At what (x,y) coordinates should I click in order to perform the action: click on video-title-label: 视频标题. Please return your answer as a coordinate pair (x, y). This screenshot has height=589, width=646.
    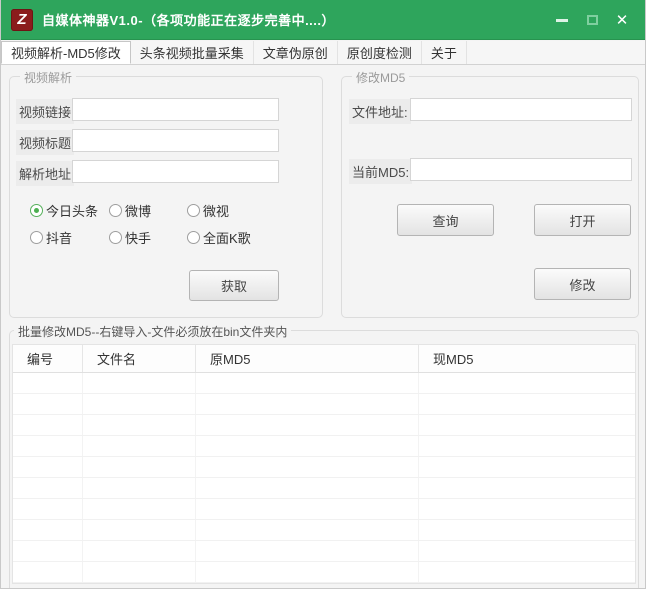
    Looking at the image, I should click on (45, 142).